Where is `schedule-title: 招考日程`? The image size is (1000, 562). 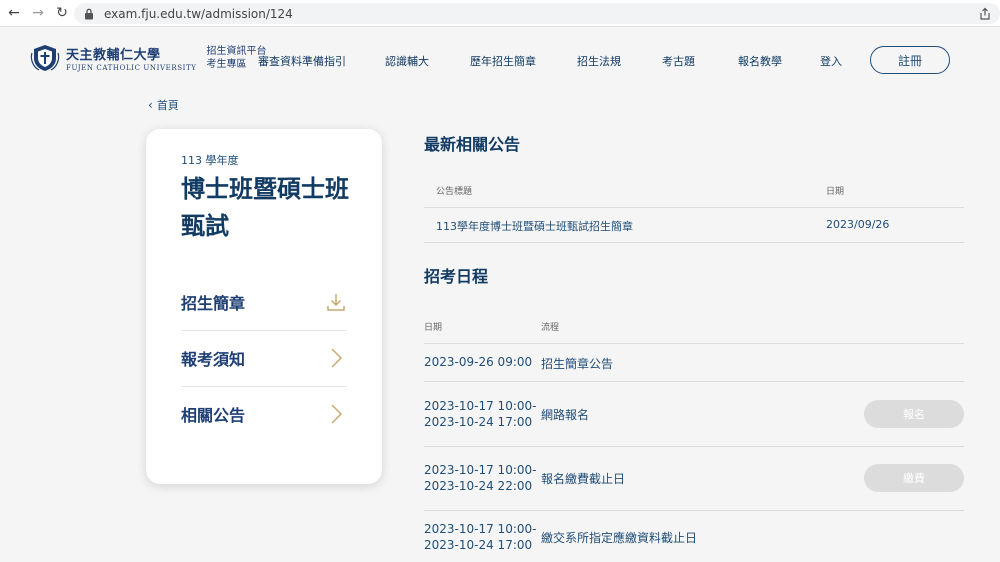
schedule-title: 招考日程 is located at coordinates (456, 276).